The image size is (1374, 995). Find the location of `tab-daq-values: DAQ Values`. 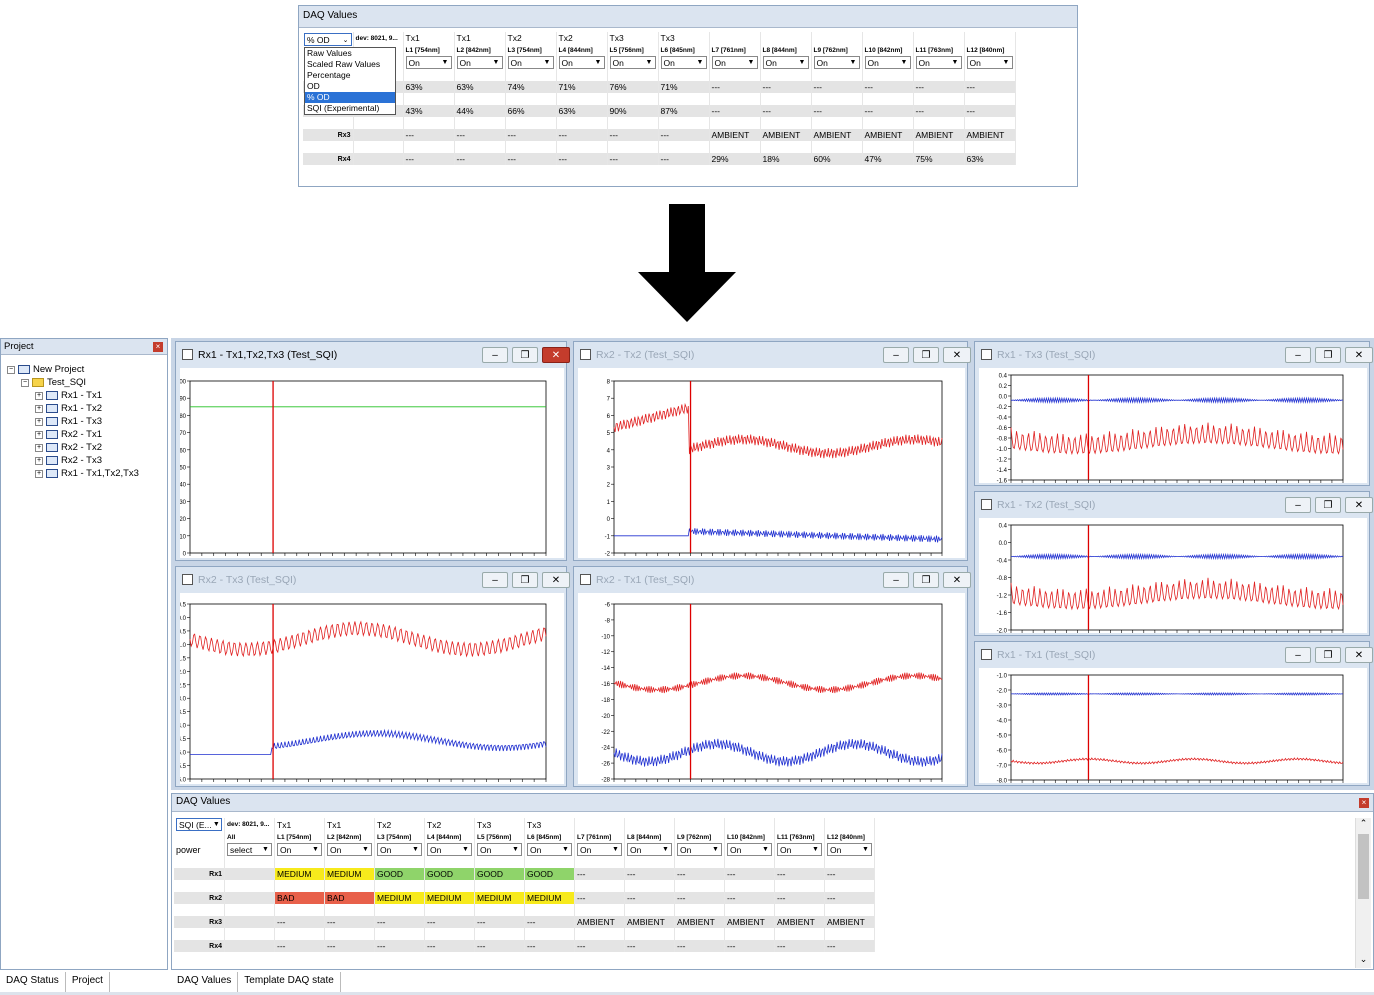

tab-daq-values: DAQ Values is located at coordinates (205, 982).